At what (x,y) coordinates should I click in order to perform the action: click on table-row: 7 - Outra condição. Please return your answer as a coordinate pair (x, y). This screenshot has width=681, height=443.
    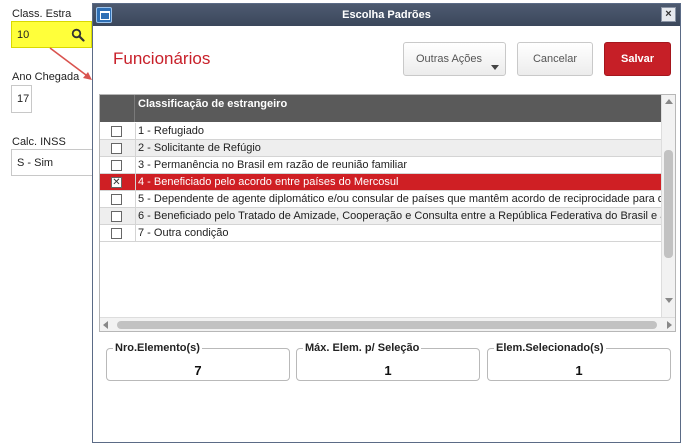
    Looking at the image, I should click on (380, 233).